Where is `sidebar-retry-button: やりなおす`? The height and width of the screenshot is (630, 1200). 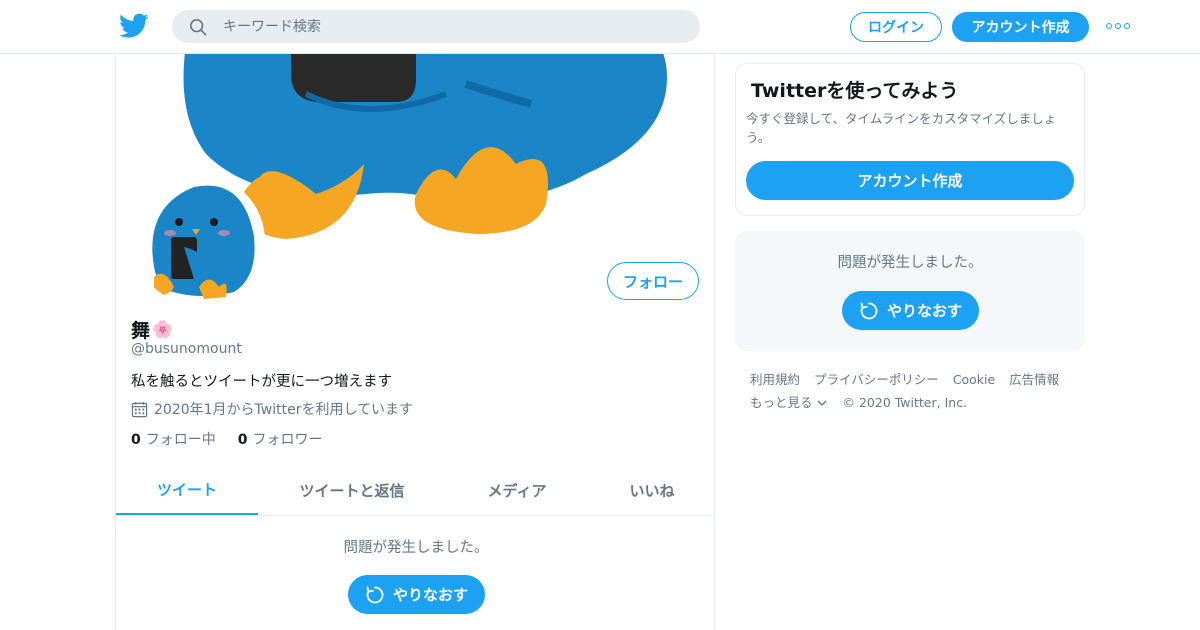
sidebar-retry-button: やりなおす is located at coordinates (910, 310).